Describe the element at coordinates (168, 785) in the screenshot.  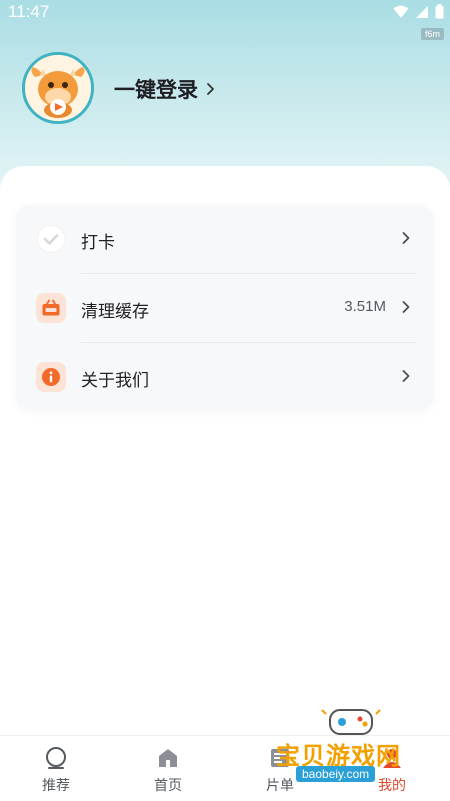
I see `tab-label: 首页` at that location.